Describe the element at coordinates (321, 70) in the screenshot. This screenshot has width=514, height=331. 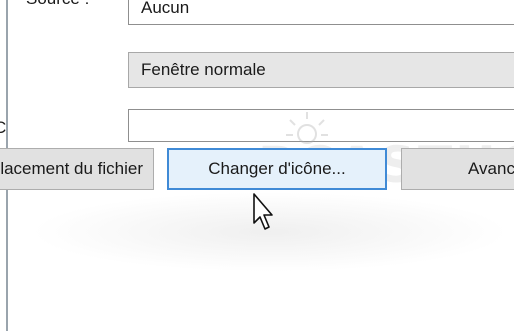
I see `run-select: Fenêtre normale` at that location.